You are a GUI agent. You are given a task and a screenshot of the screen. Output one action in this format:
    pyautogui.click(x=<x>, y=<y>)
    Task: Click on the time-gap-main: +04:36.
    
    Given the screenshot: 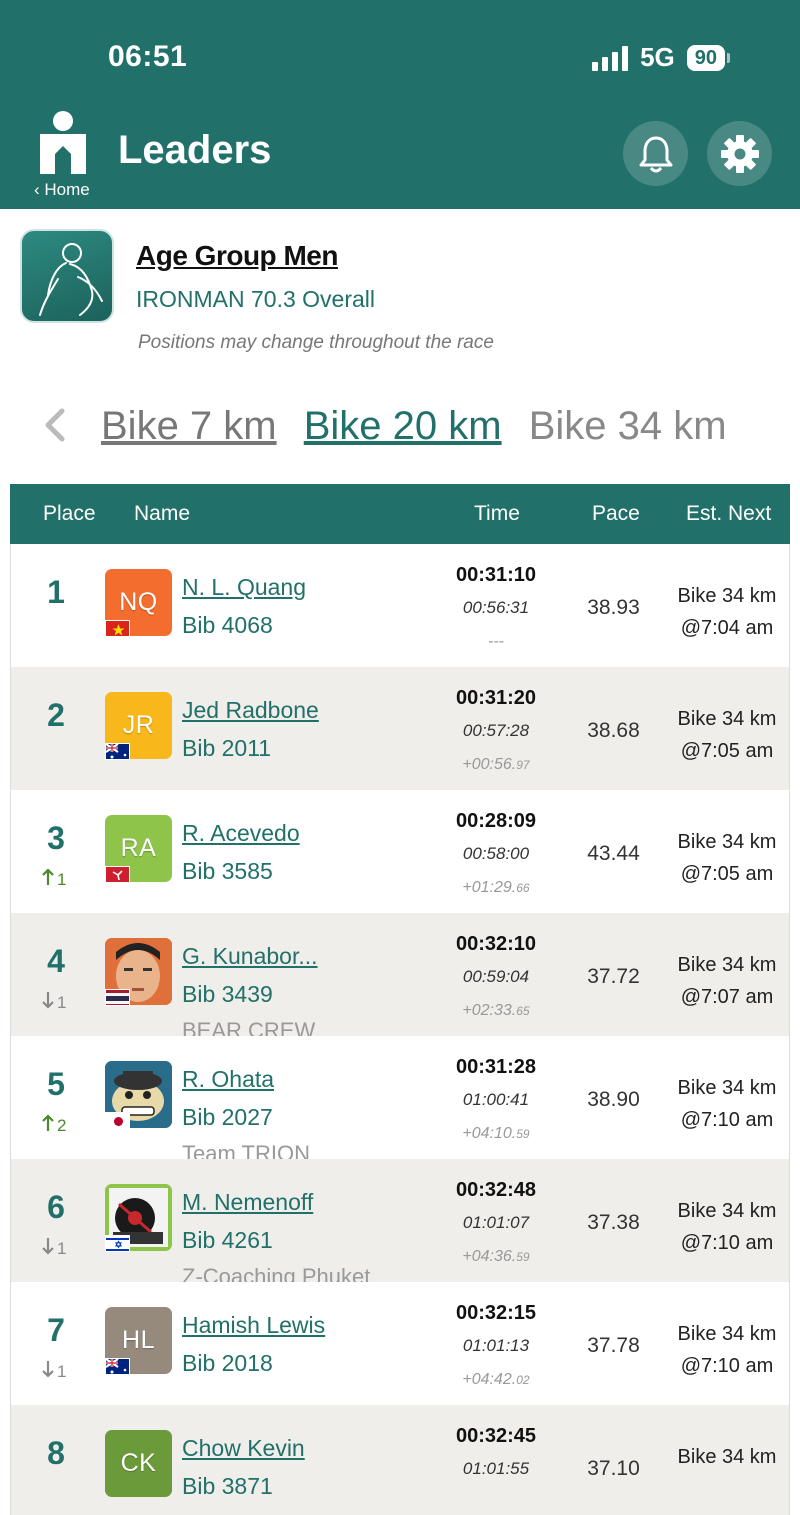 What is the action you would take?
    pyautogui.click(x=489, y=1256)
    